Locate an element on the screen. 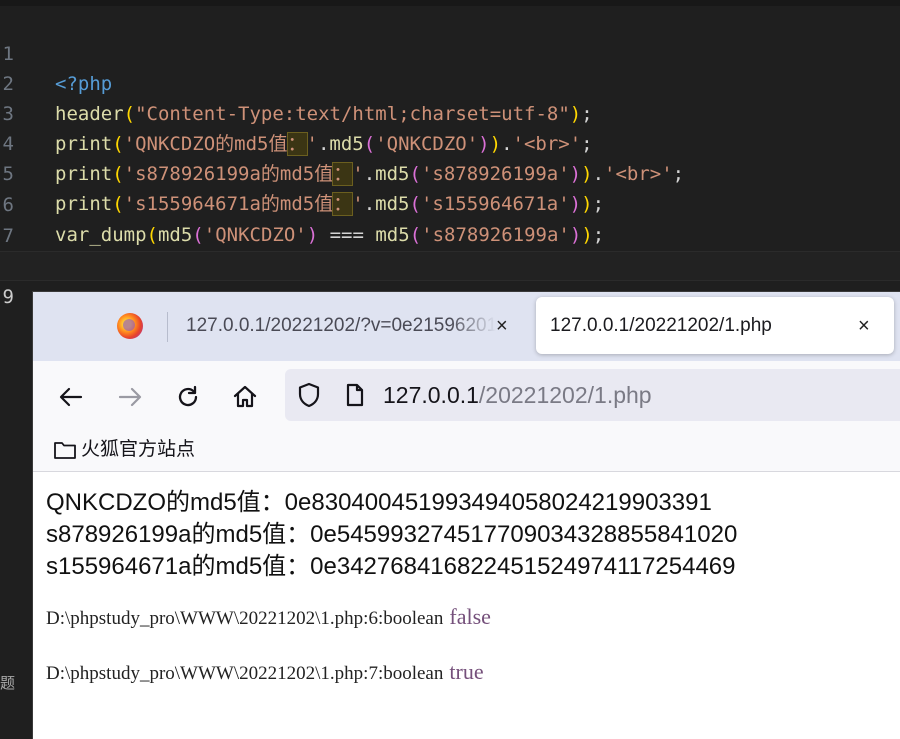 The width and height of the screenshot is (900, 739). tab-label: 127.0.0.1/20221202/?v=0e215962017 is located at coordinates (341, 325).